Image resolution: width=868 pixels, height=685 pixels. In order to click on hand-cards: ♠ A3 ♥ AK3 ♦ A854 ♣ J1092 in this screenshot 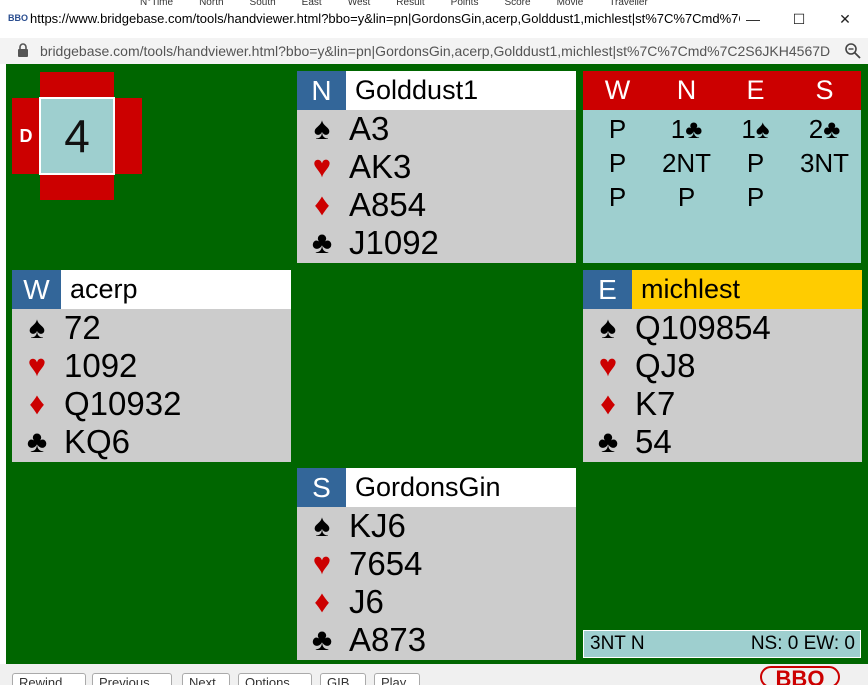, I will do `click(436, 186)`.